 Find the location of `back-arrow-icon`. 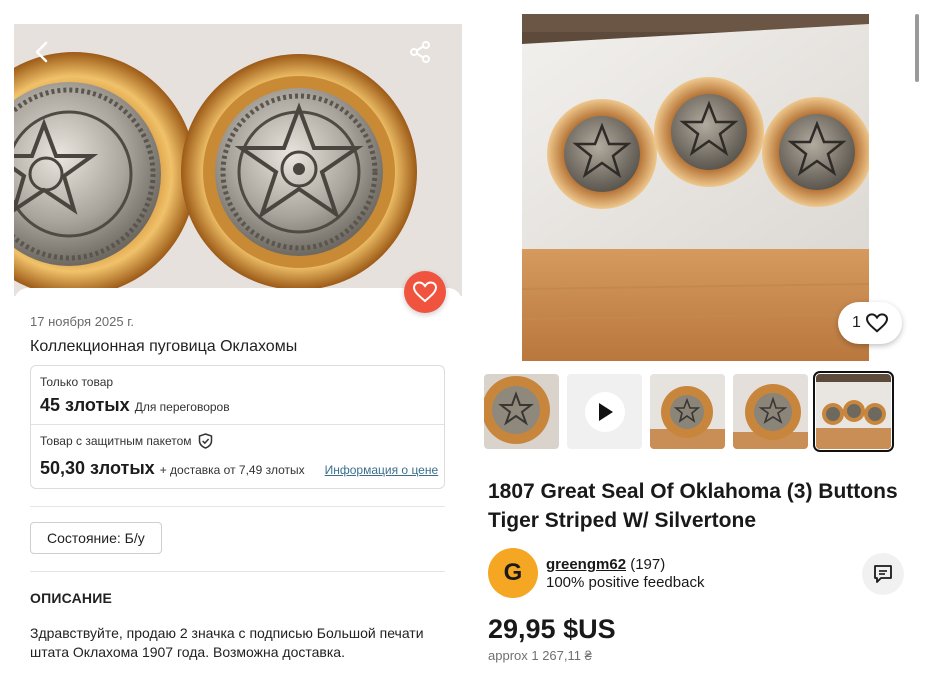

back-arrow-icon is located at coordinates (41, 52).